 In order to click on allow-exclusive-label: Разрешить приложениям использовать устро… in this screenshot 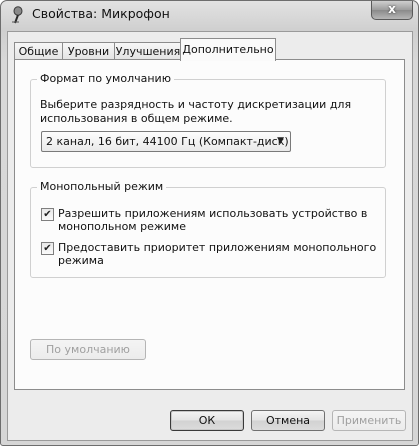, I will do `click(218, 220)`.